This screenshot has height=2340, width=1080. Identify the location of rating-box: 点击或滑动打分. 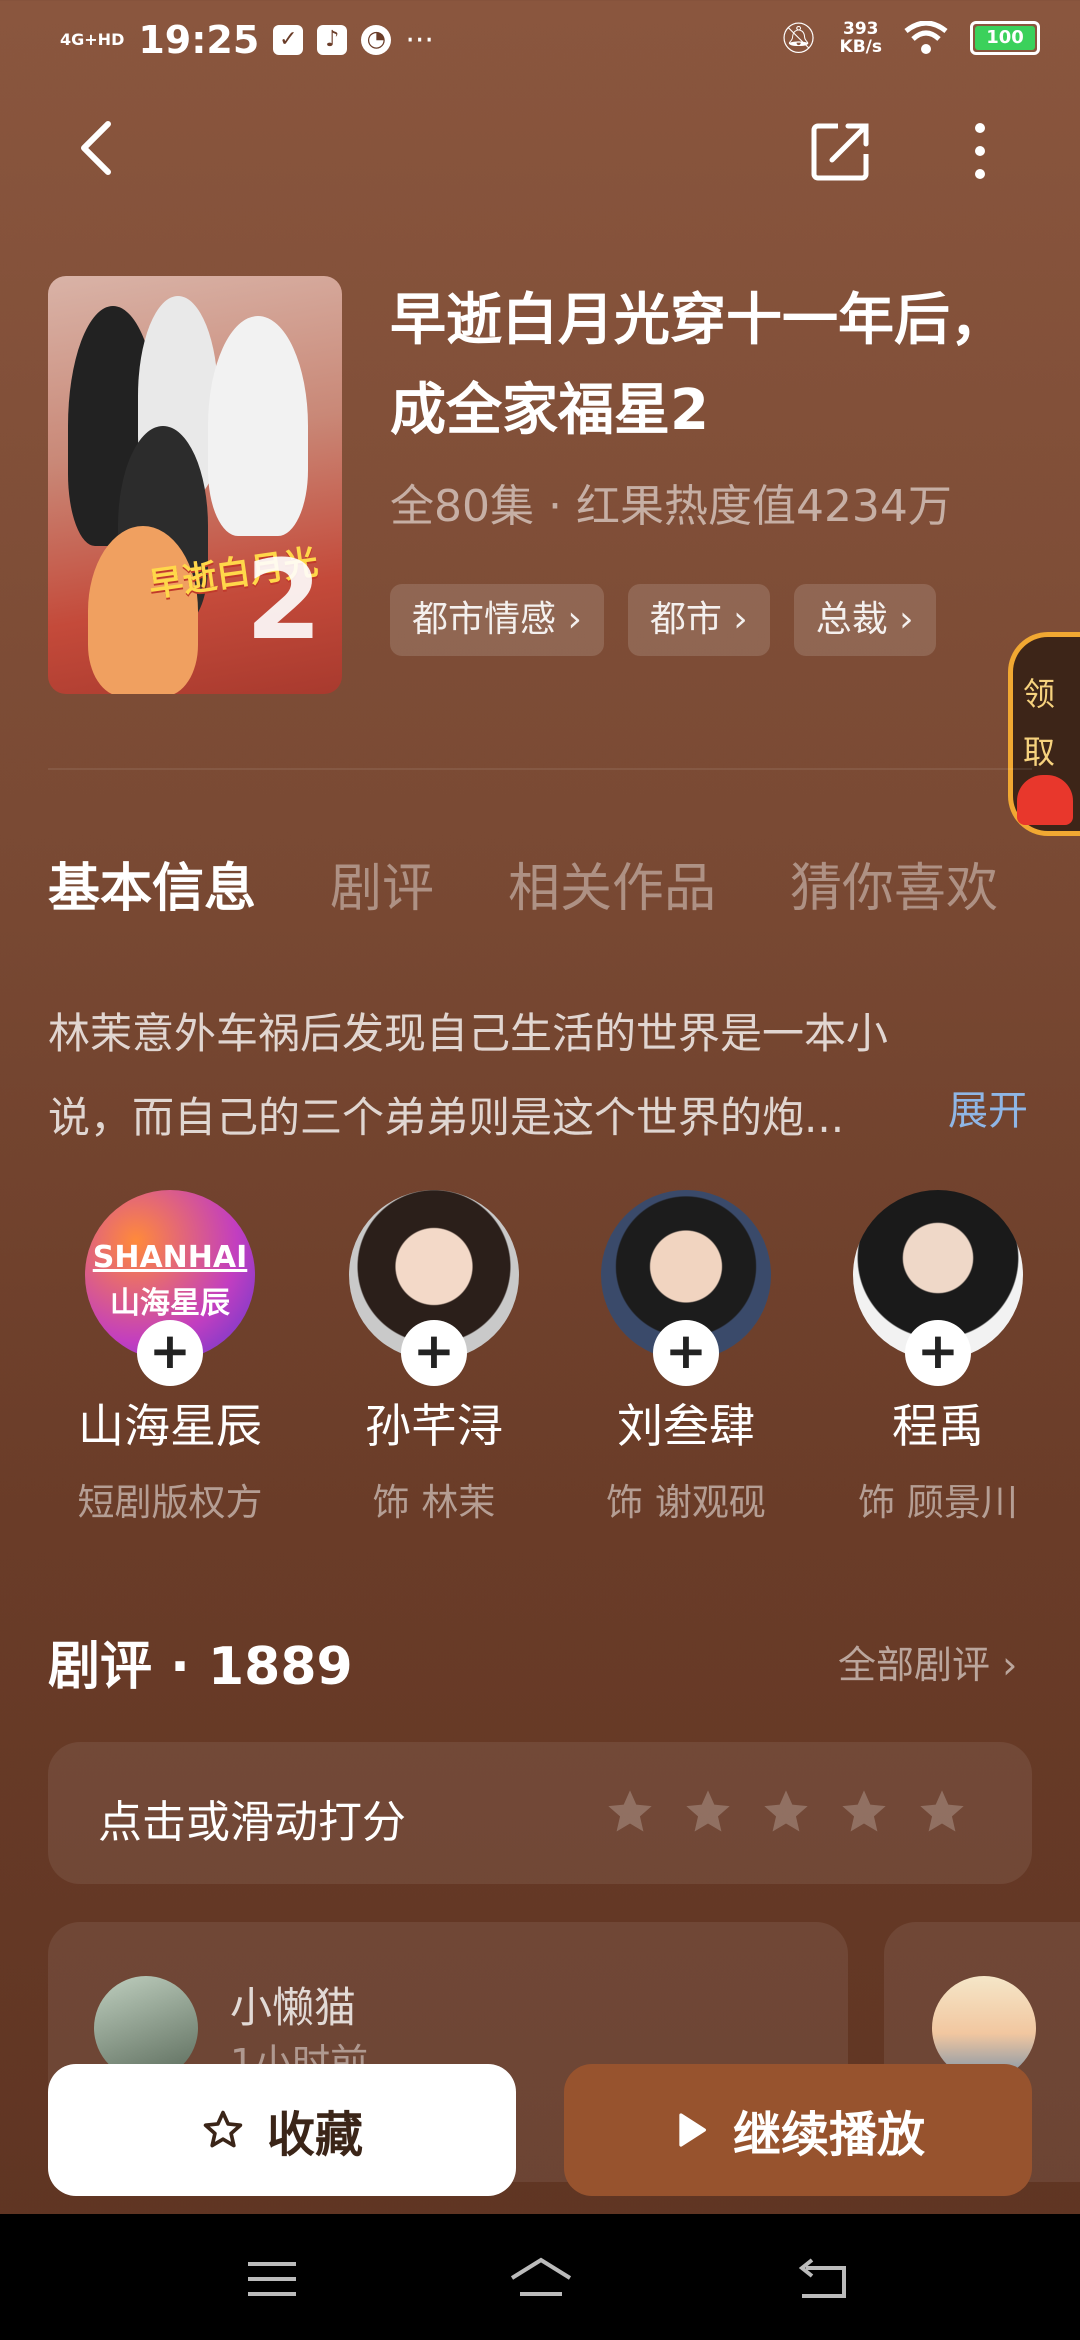
(540, 1813).